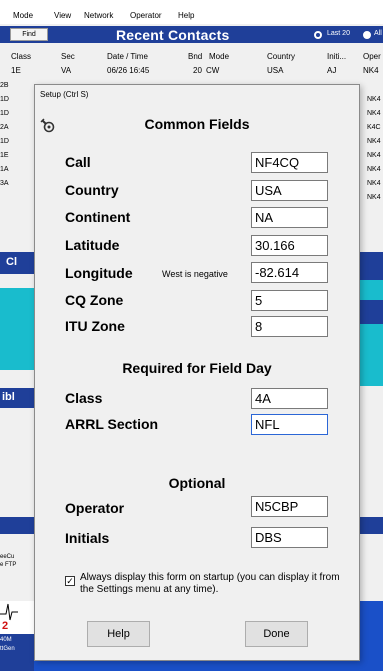  I want to click on table-row: 1E VA 06/26 16:45 20 CW USA AJ NK4, so click(191, 72).